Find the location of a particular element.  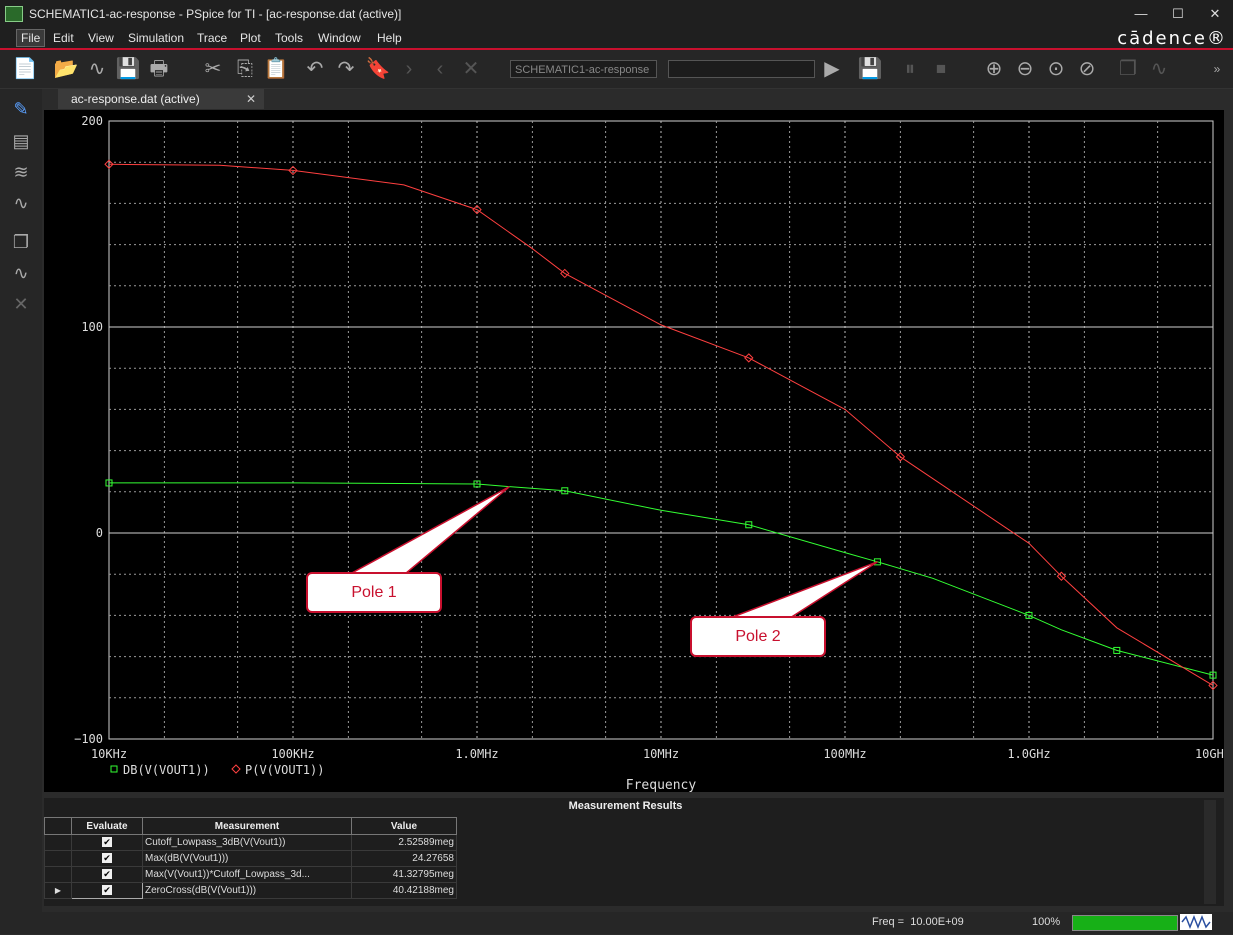

menu-file: File is located at coordinates (31, 38).